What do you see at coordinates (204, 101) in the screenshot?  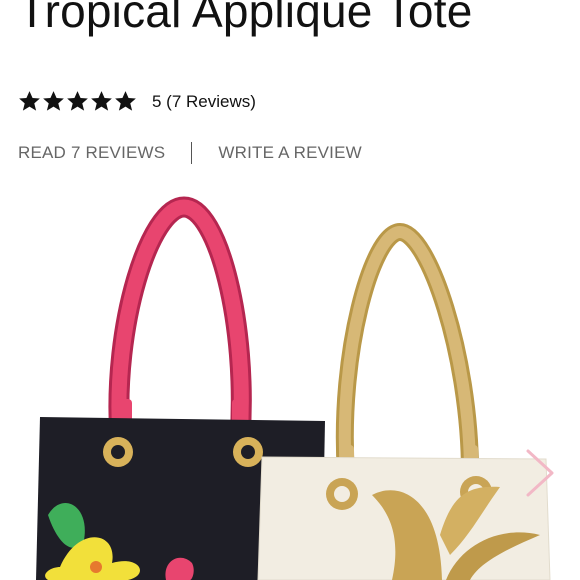 I see `rating-summary: 5 (7 Reviews)` at bounding box center [204, 101].